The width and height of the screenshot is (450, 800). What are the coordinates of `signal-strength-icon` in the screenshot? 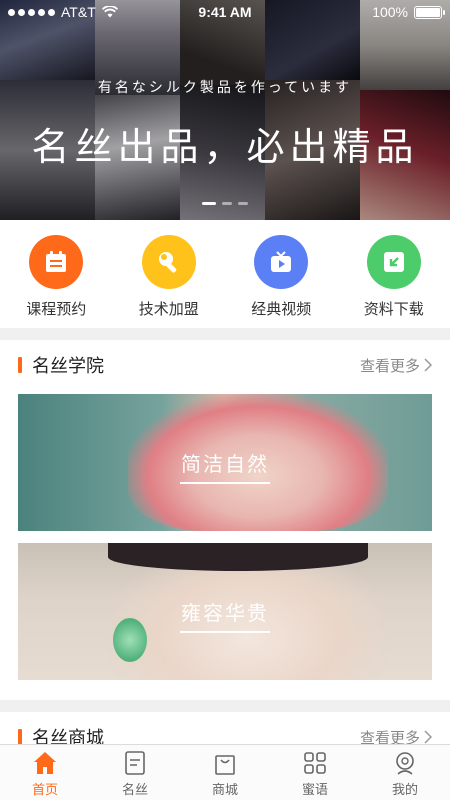 It's located at (31, 12).